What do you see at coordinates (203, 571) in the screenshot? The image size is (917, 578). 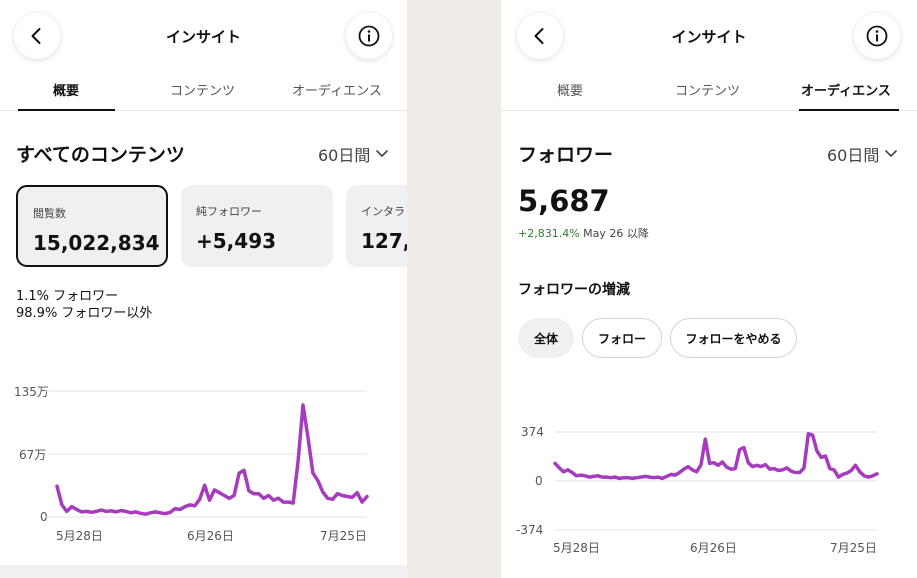 I see `bottom-divider` at bounding box center [203, 571].